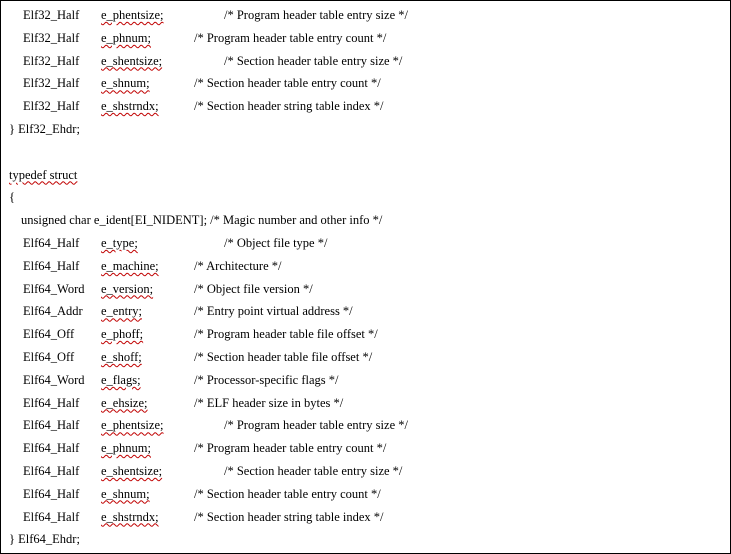 This screenshot has width=731, height=554. What do you see at coordinates (44, 128) in the screenshot?
I see `code-text: } Elf32_Ehdr;` at bounding box center [44, 128].